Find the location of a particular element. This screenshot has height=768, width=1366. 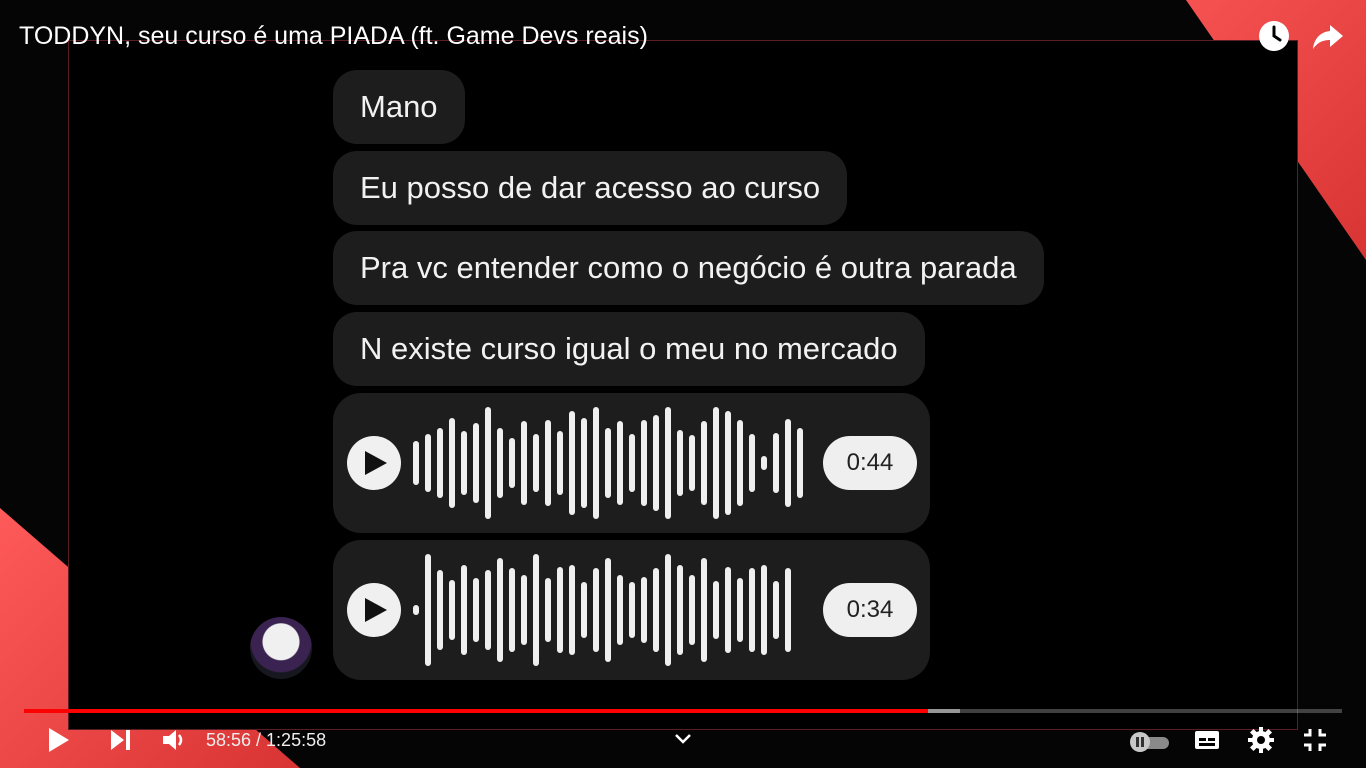

message-text: Mano is located at coordinates (399, 106).